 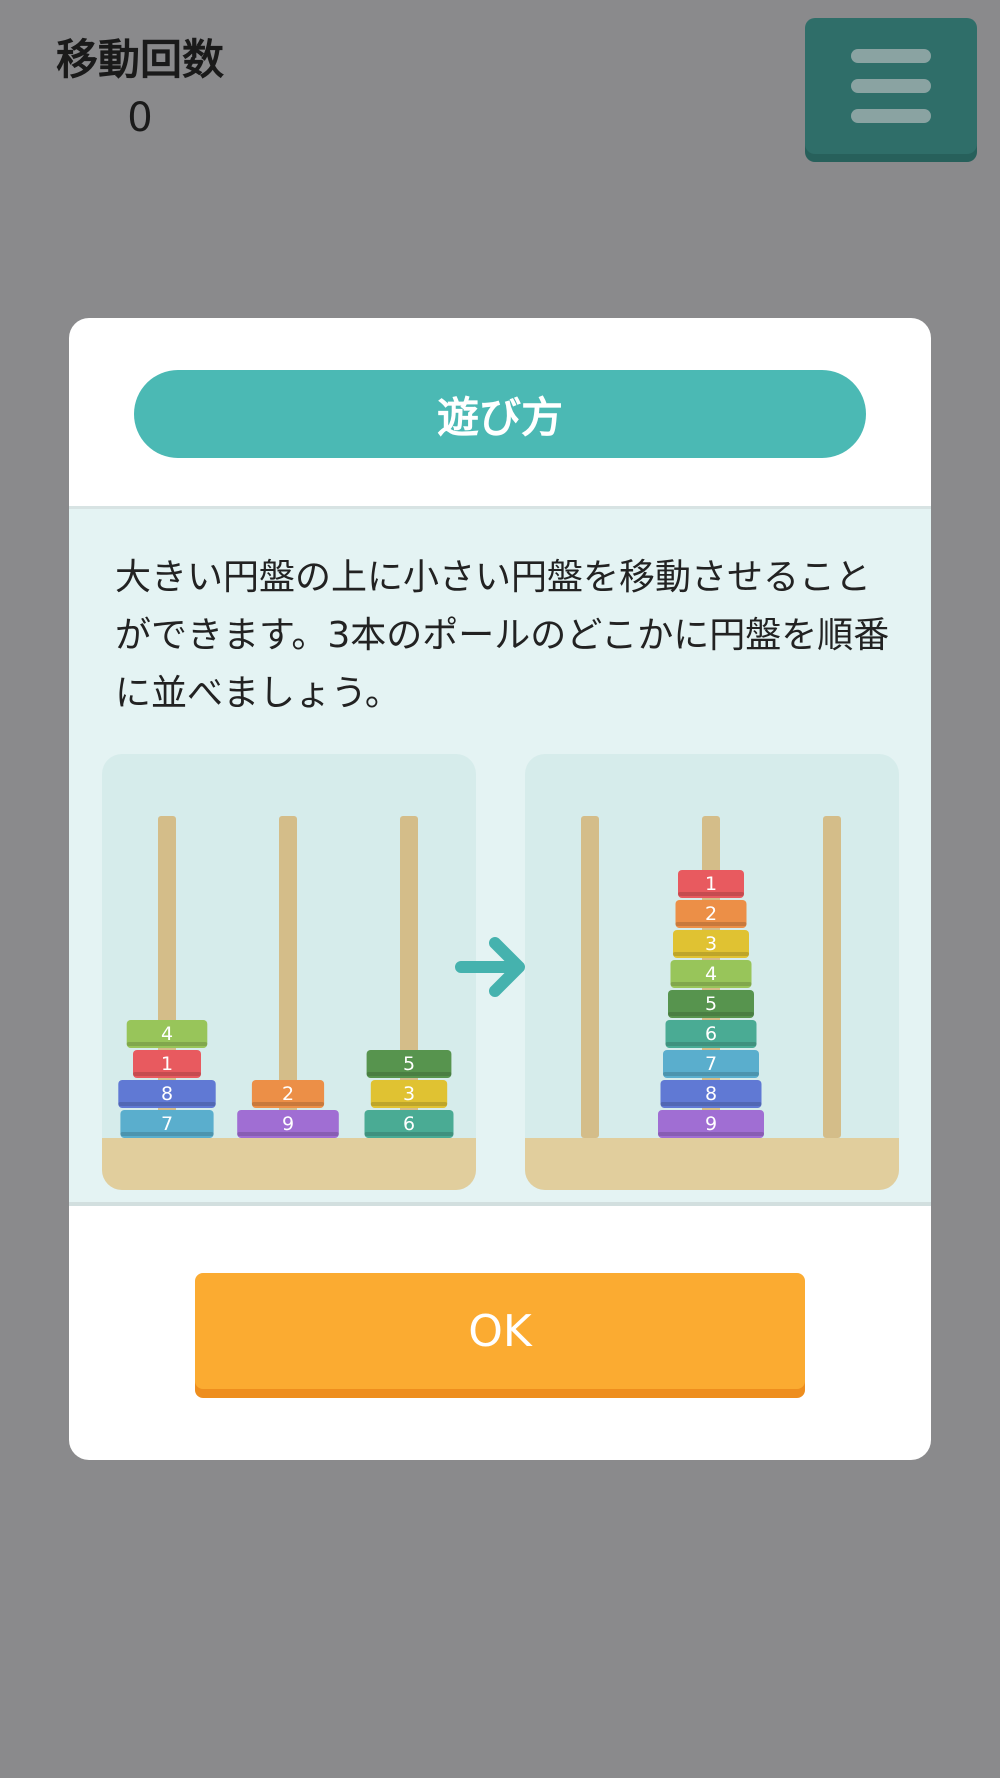 I want to click on before-disc-label: 2, so click(x=288, y=1094).